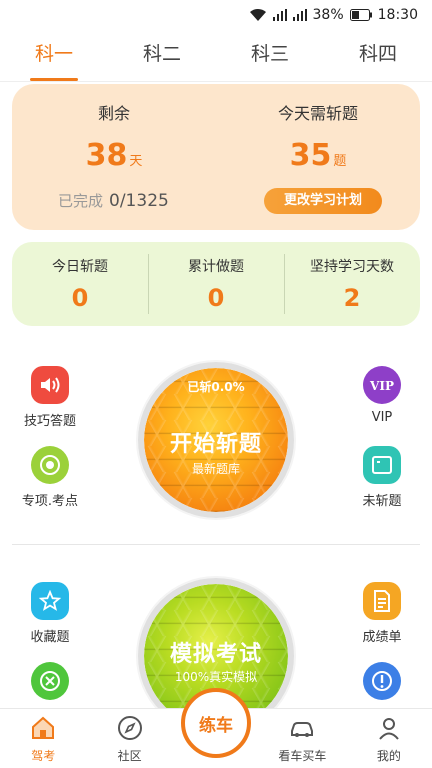 This screenshot has height=768, width=432. I want to click on completed-row: 已完成 0/1325, so click(113, 200).